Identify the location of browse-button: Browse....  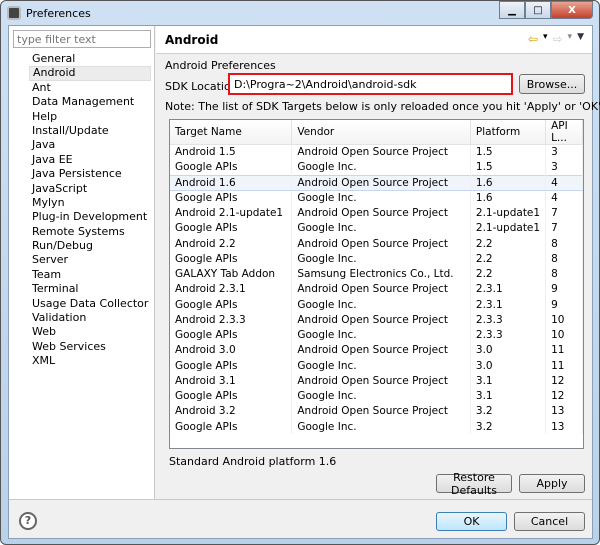
(552, 84).